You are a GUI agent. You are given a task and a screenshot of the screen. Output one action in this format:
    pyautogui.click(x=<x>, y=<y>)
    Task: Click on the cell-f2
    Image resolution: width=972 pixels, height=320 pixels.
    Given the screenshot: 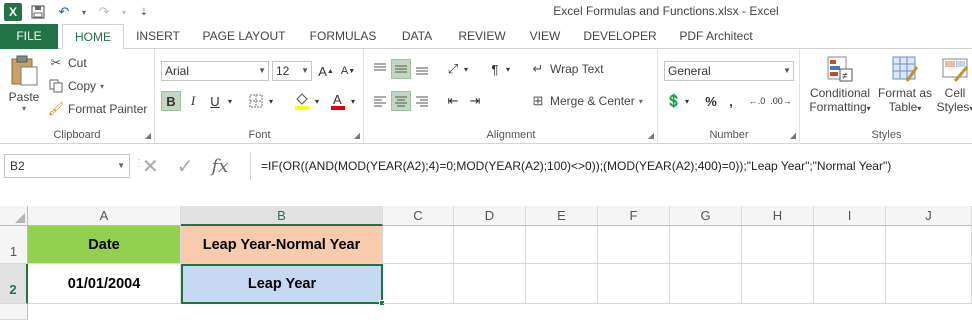 What is the action you would take?
    pyautogui.click(x=634, y=284)
    